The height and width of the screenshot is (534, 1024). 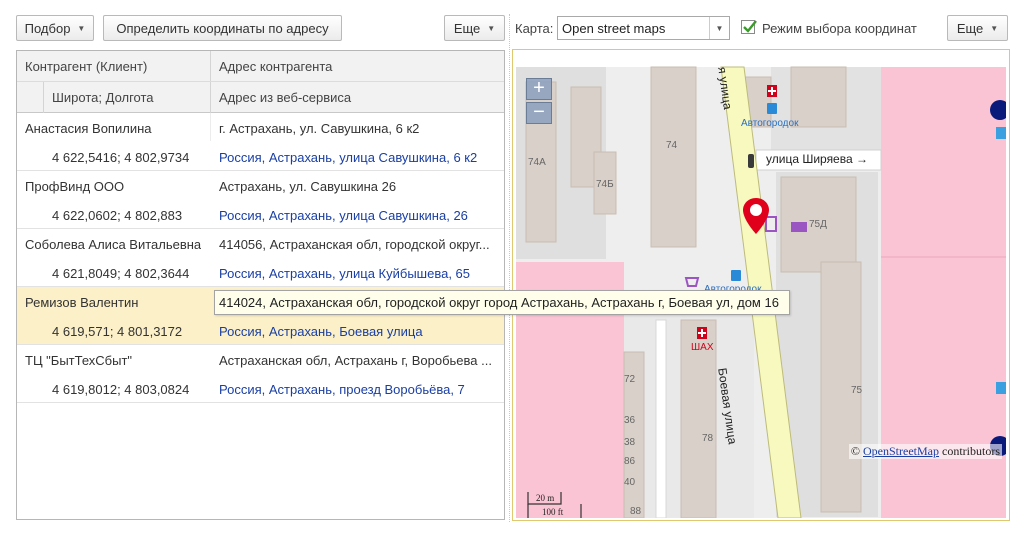 What do you see at coordinates (545, 498) in the screenshot?
I see `scale-metric: 20 m` at bounding box center [545, 498].